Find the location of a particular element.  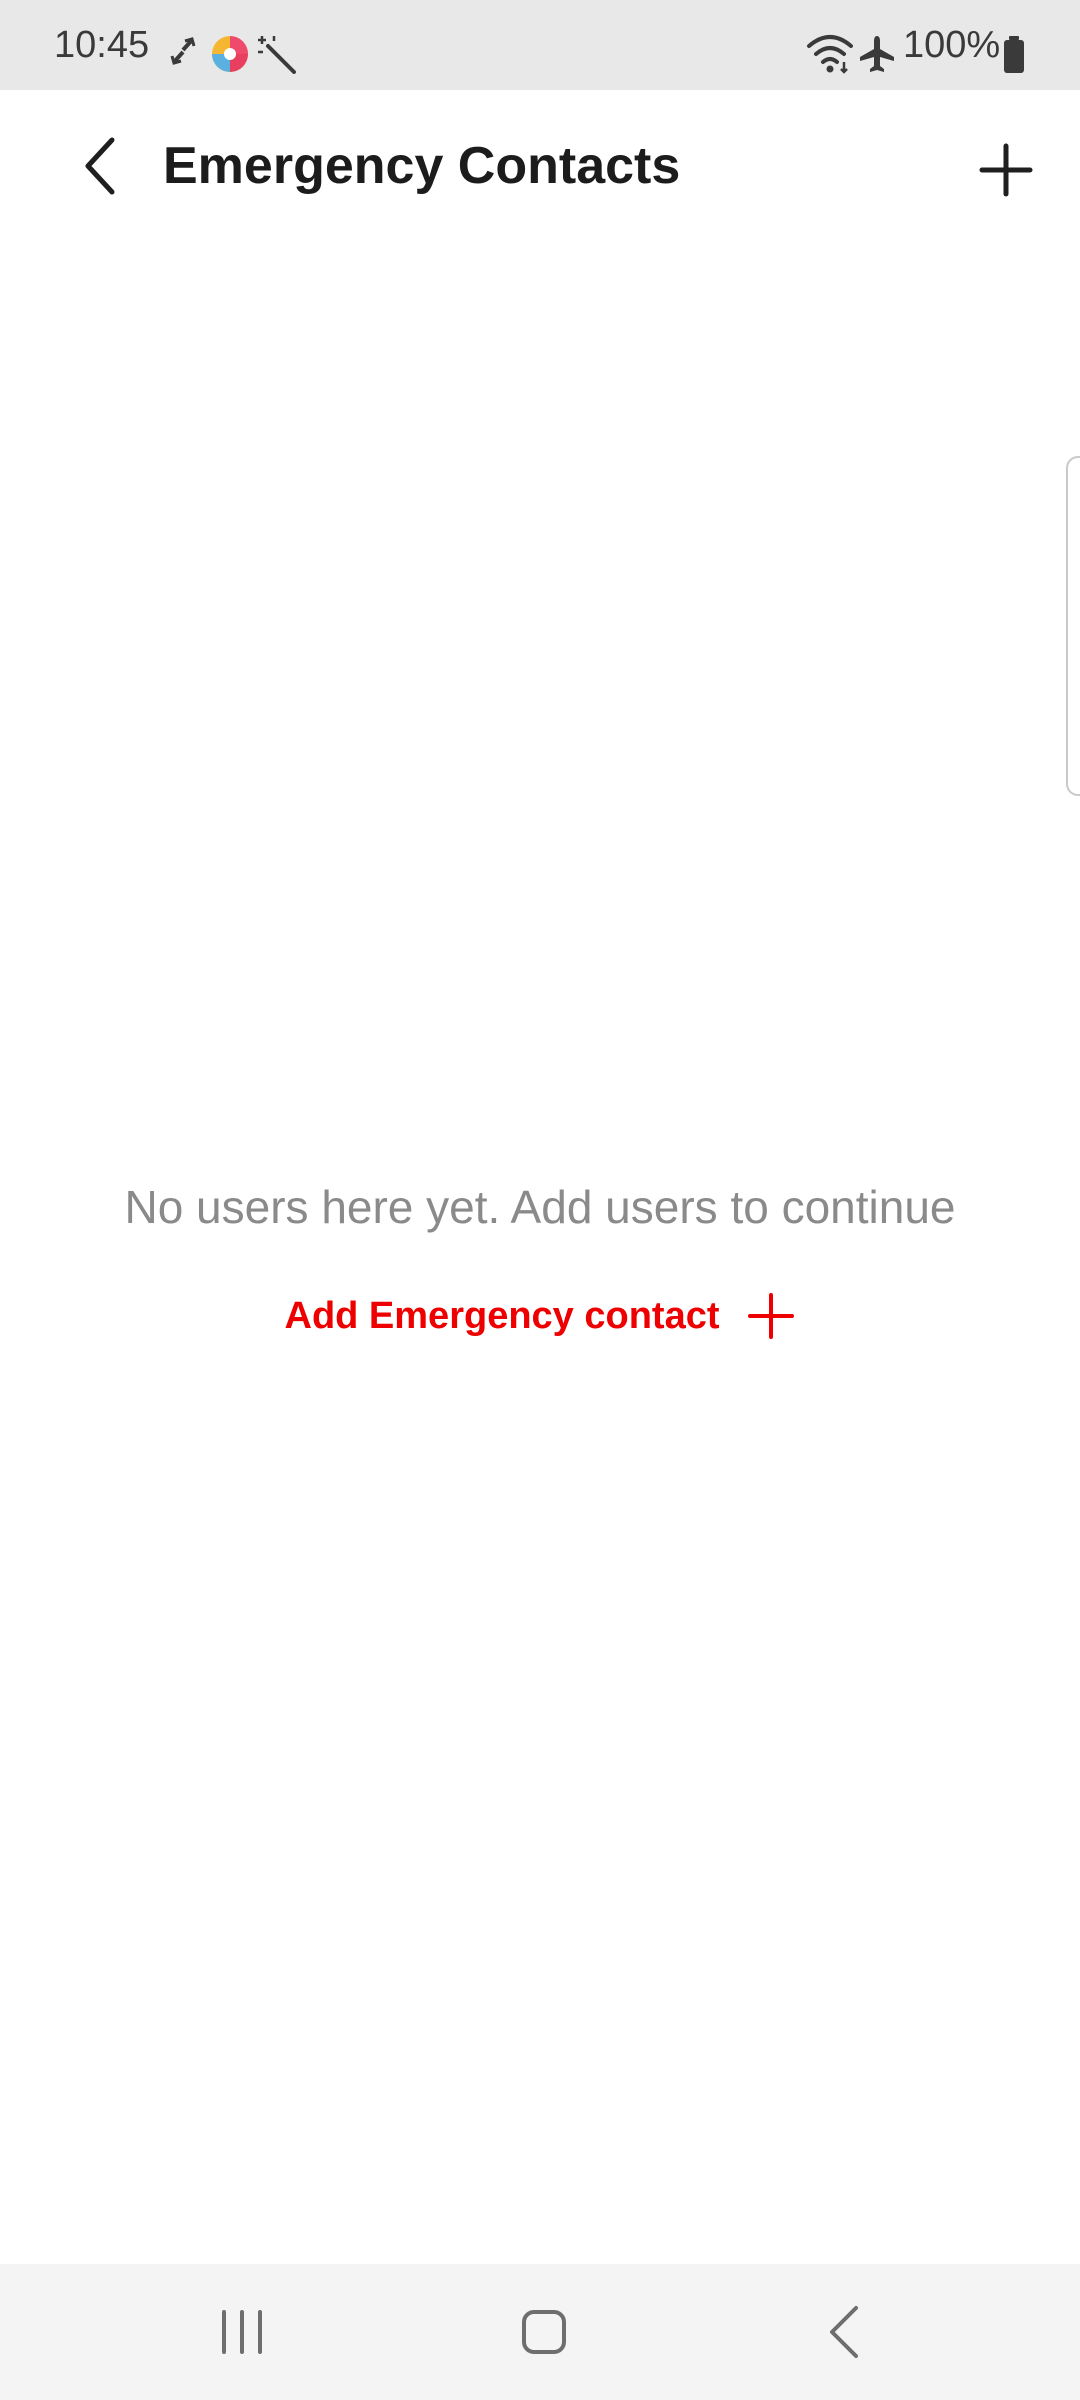

home-button is located at coordinates (544, 2332).